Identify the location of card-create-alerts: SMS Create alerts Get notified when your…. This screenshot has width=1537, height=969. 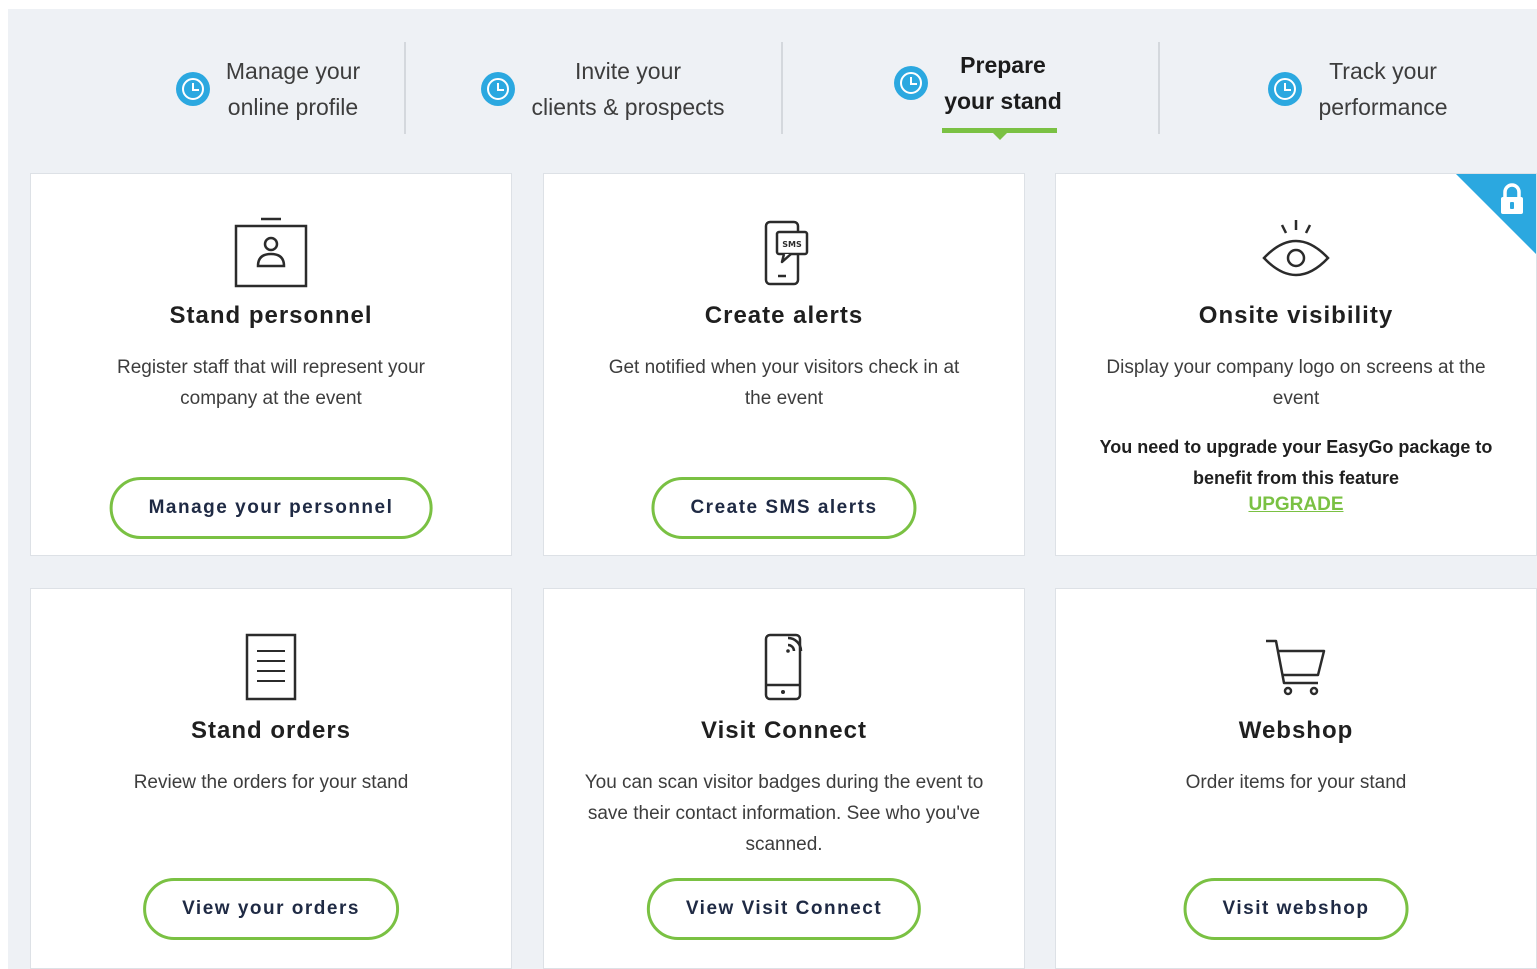
(784, 364).